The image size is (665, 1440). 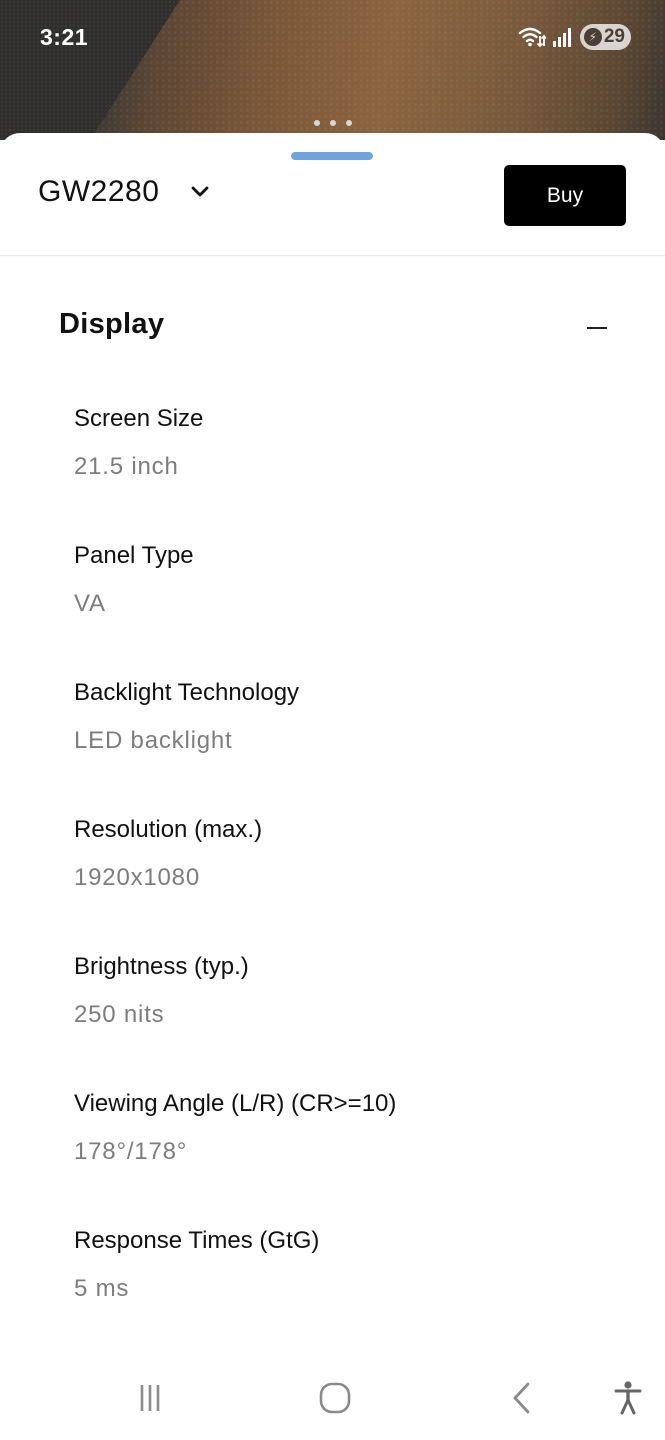 I want to click on spec-value: VA, so click(x=90, y=603).